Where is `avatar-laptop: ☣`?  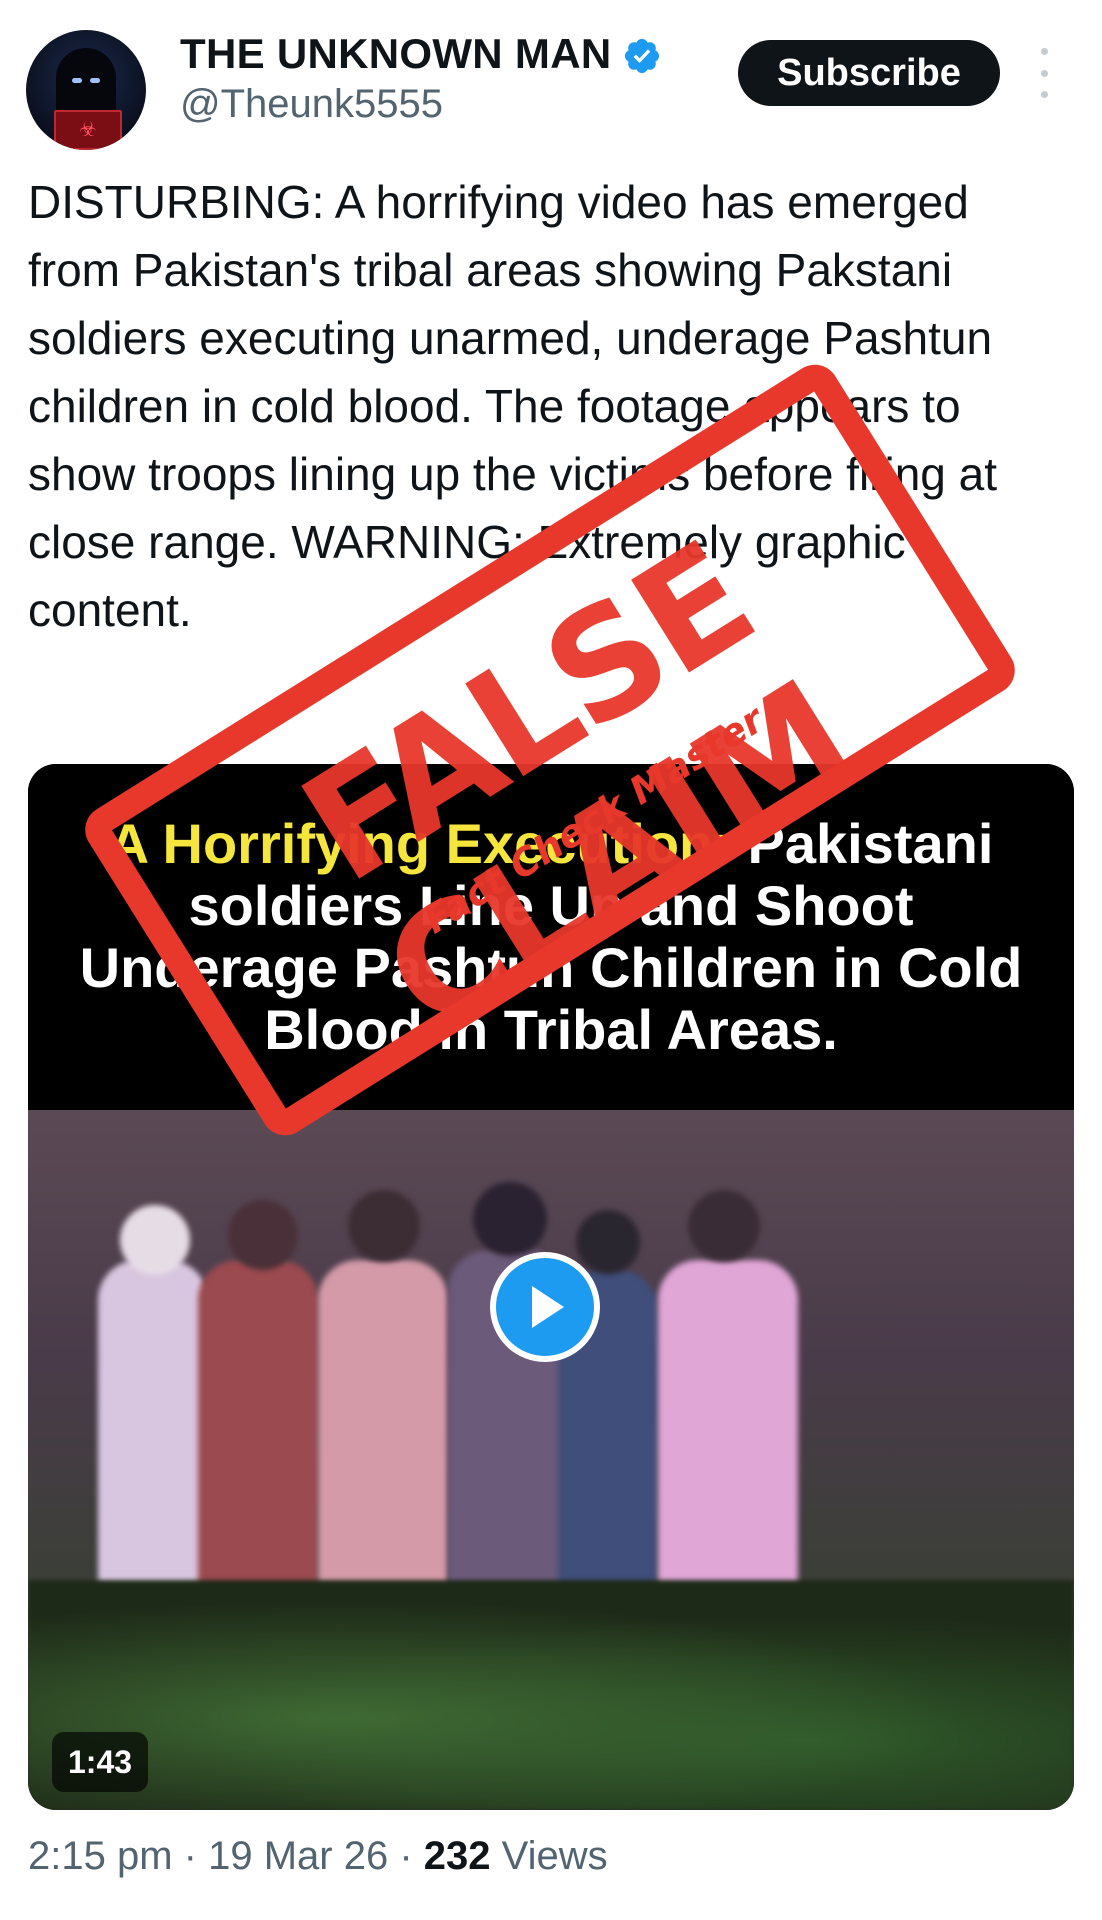
avatar-laptop: ☣ is located at coordinates (88, 130).